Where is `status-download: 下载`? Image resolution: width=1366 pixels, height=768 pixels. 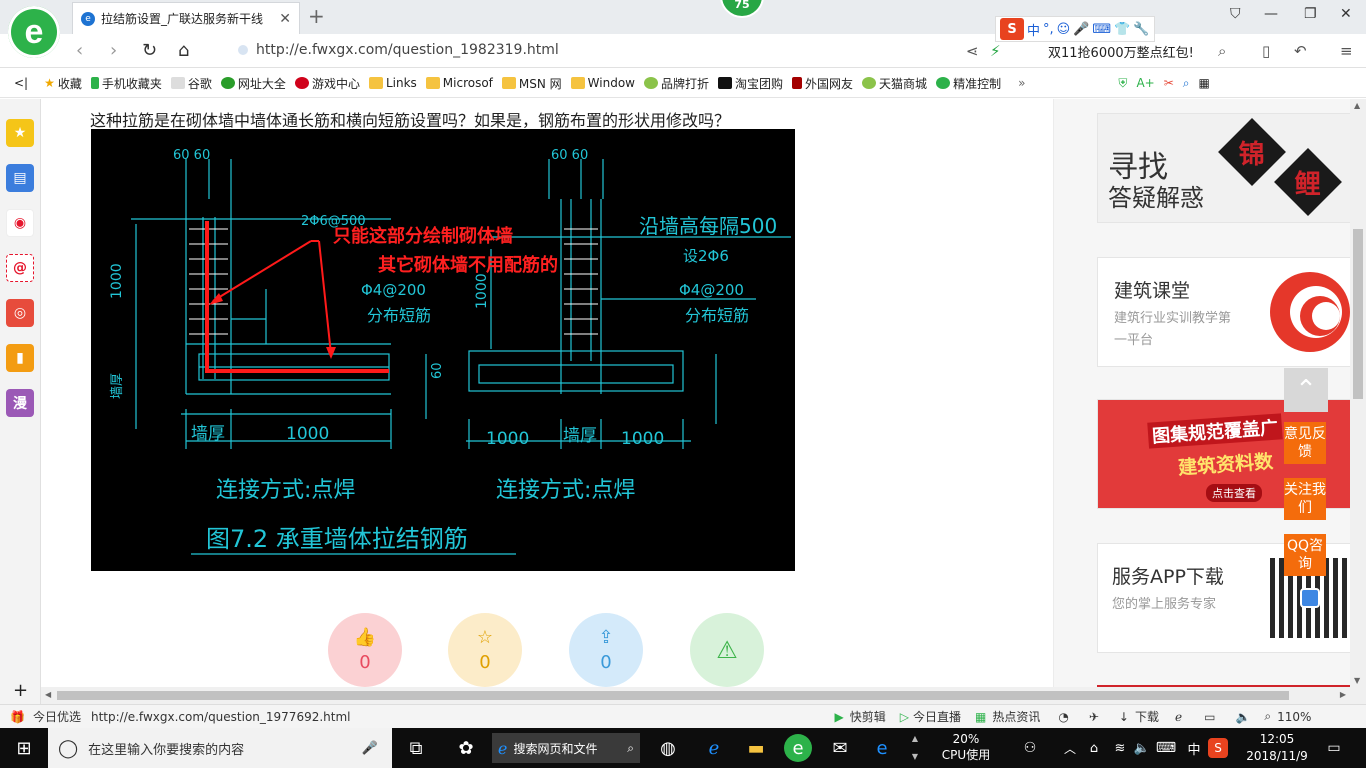
status-download: 下载 is located at coordinates (1147, 716).